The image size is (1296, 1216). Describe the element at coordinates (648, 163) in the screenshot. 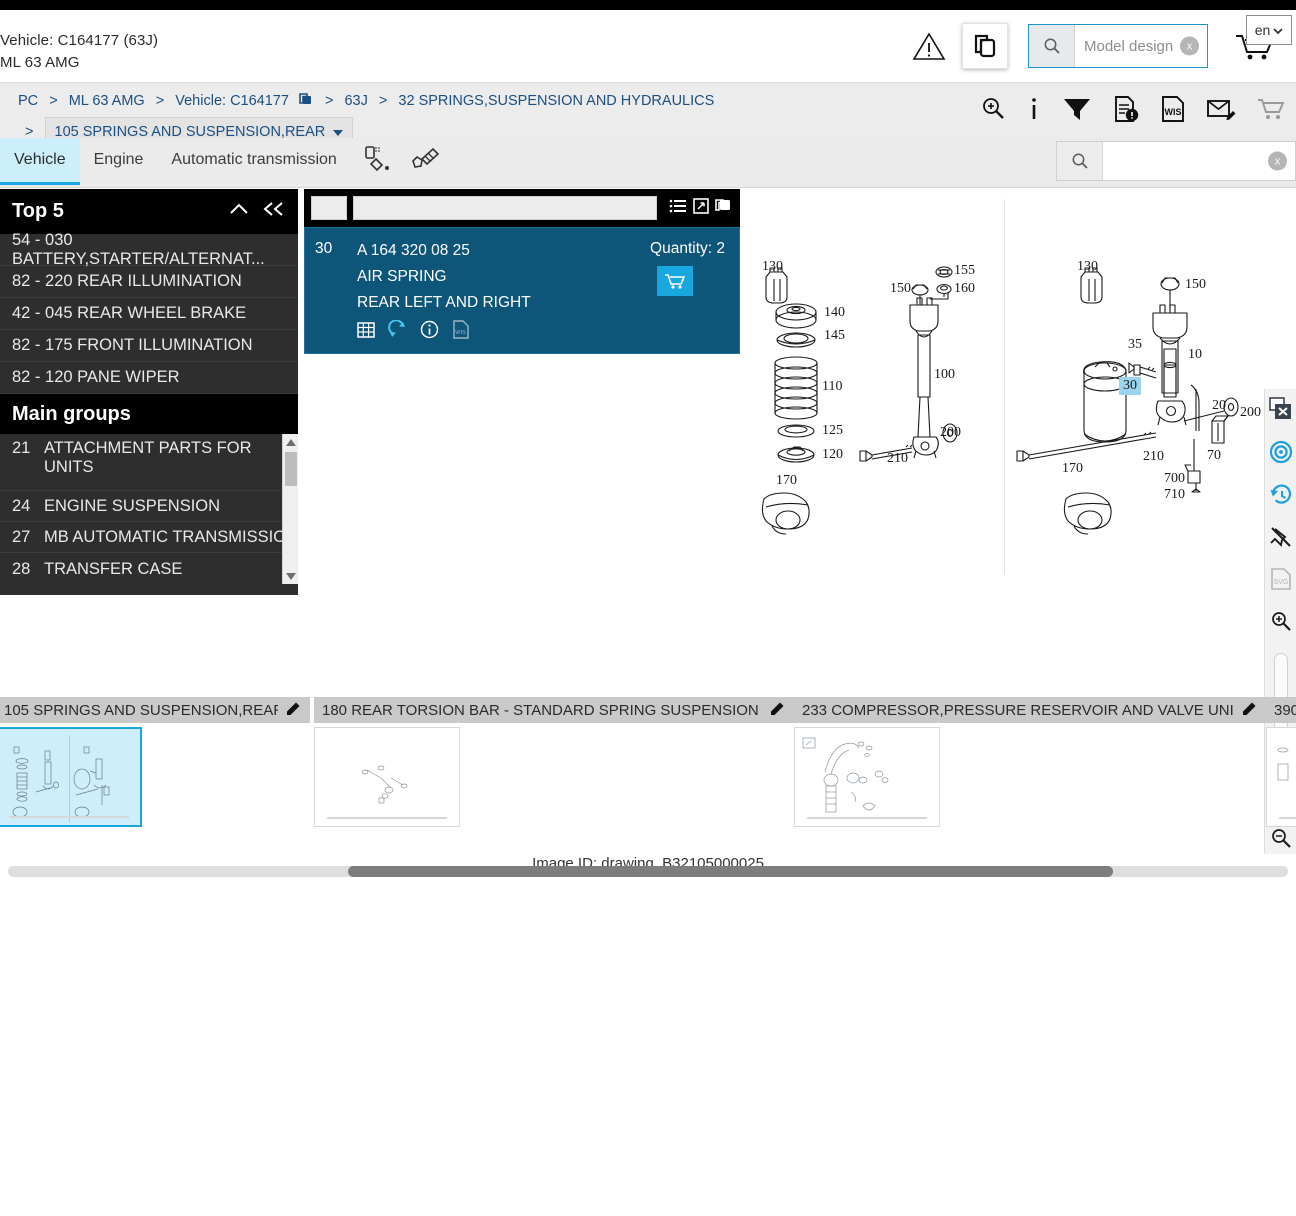

I see `tab-bar: Vehicle Engine Automatic transmission x` at that location.